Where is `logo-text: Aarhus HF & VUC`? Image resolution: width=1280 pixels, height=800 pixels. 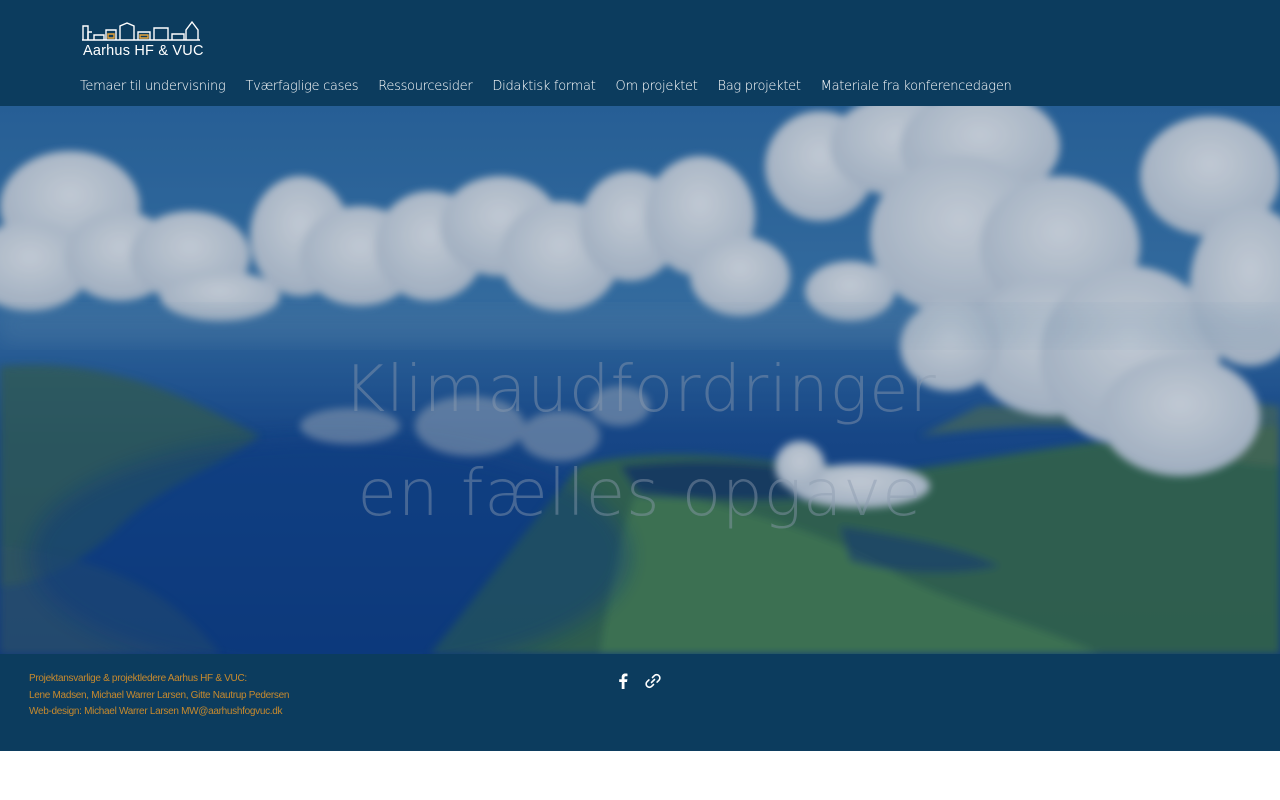
logo-text: Aarhus HF & VUC is located at coordinates (143, 51).